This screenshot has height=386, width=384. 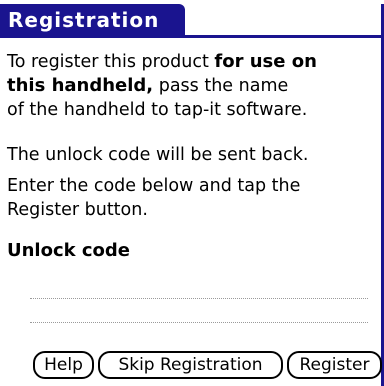 I want to click on instructions-line-1-text: To register this product, so click(x=111, y=62).